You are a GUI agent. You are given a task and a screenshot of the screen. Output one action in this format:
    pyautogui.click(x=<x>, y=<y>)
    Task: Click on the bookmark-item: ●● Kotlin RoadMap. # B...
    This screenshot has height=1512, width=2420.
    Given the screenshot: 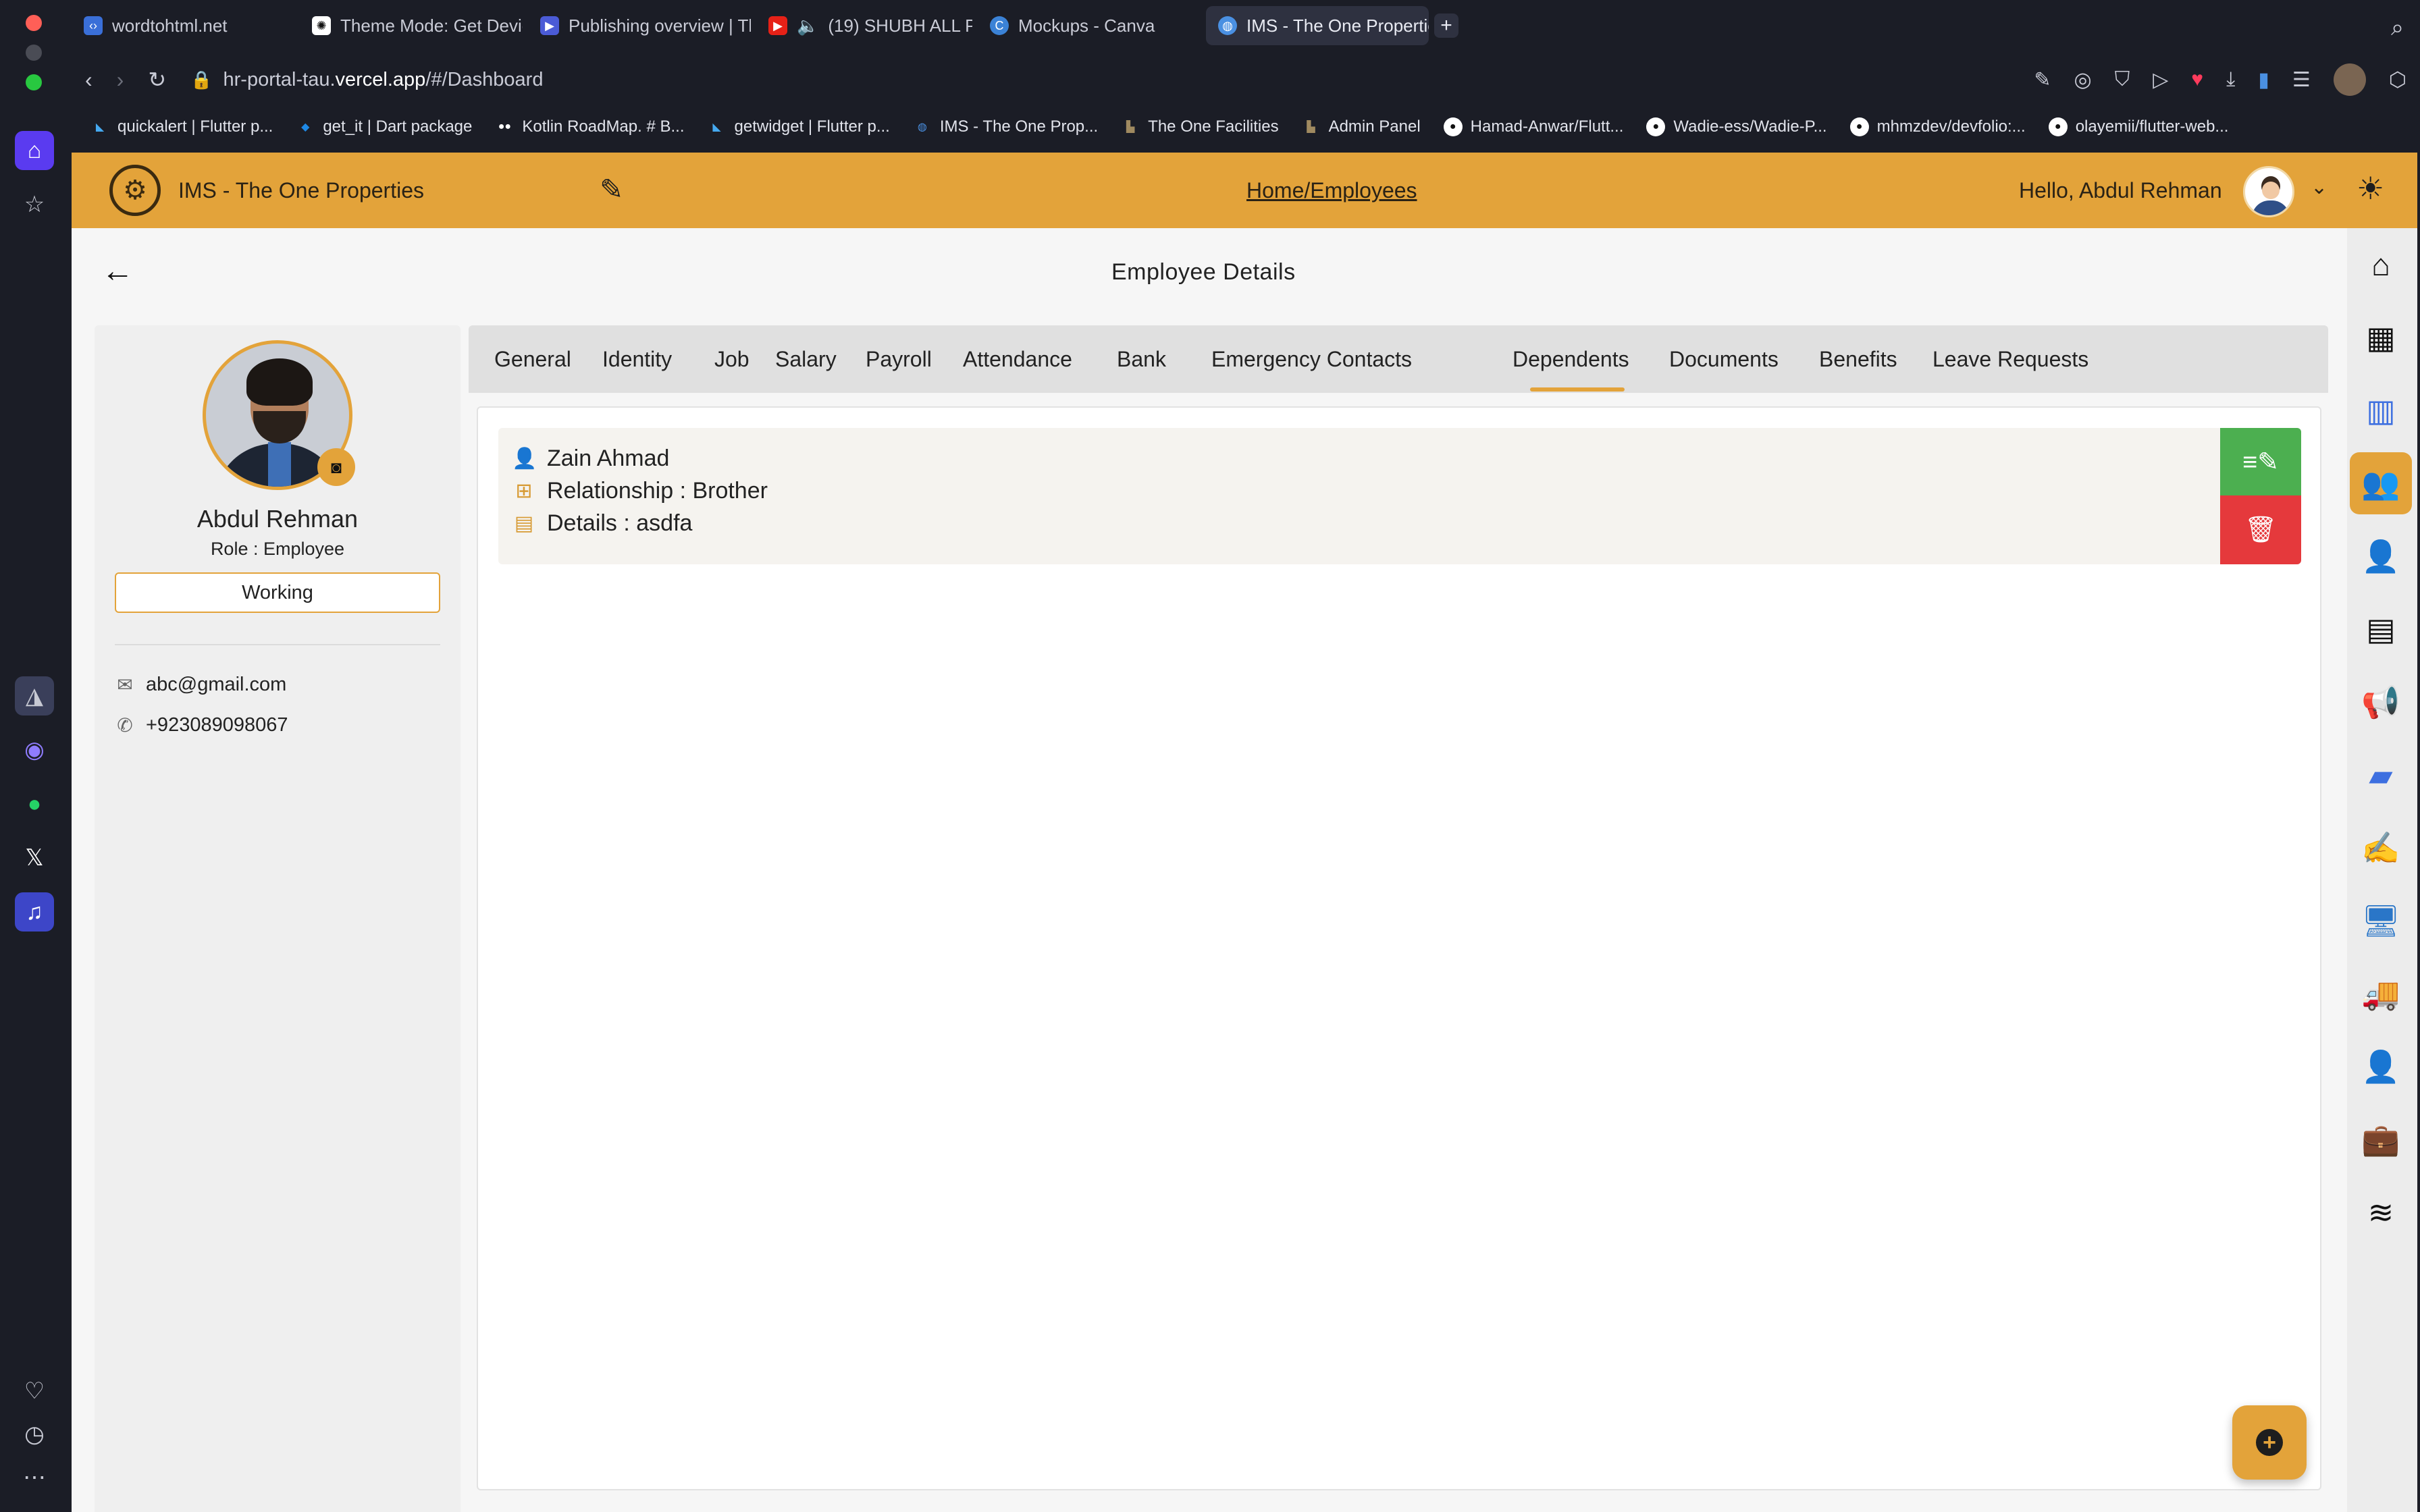 What is the action you would take?
    pyautogui.click(x=590, y=126)
    